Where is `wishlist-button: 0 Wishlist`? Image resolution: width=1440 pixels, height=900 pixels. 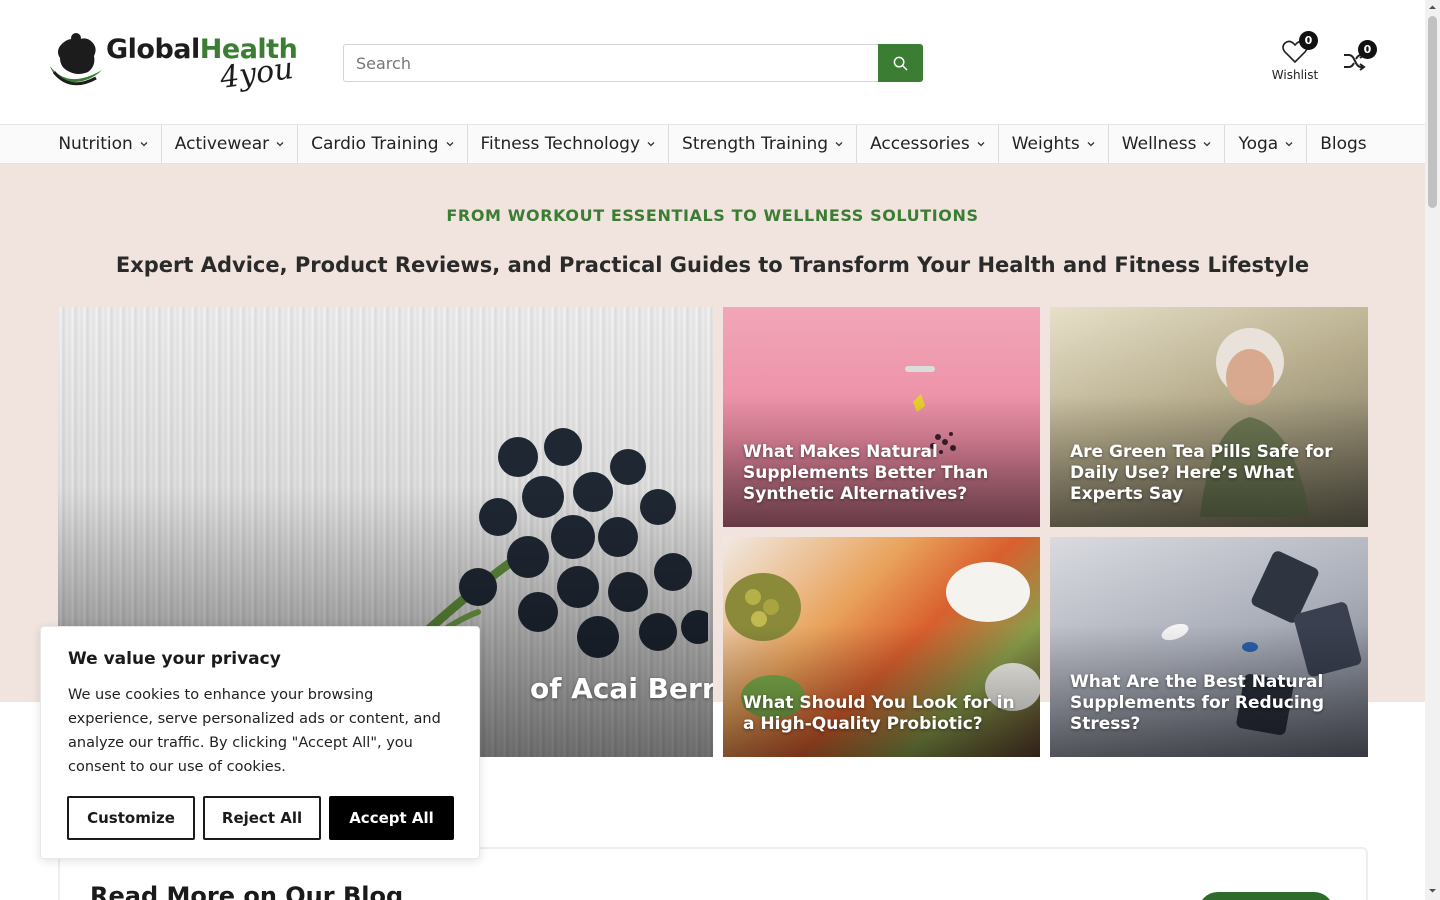
wishlist-button: 0 Wishlist is located at coordinates (1296, 59).